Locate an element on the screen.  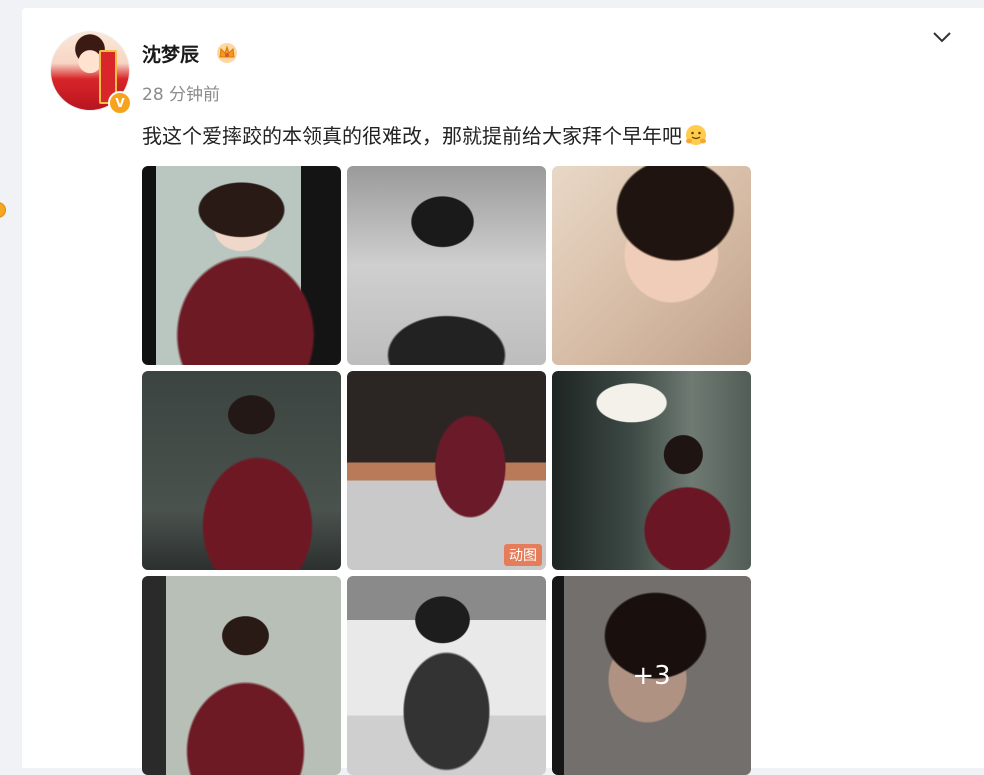
crown-icon is located at coordinates (227, 53).